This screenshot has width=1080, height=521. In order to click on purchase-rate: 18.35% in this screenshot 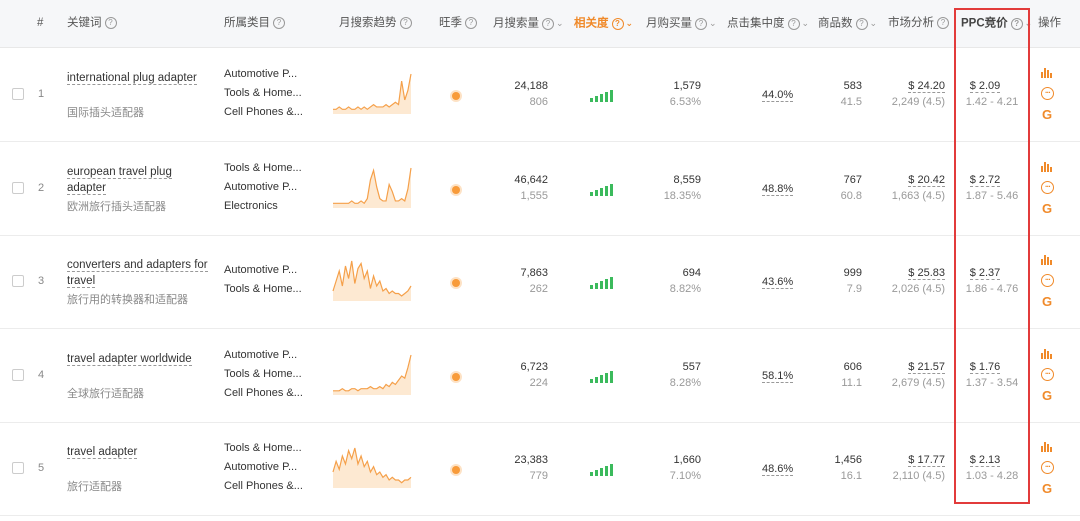, I will do `click(682, 195)`.